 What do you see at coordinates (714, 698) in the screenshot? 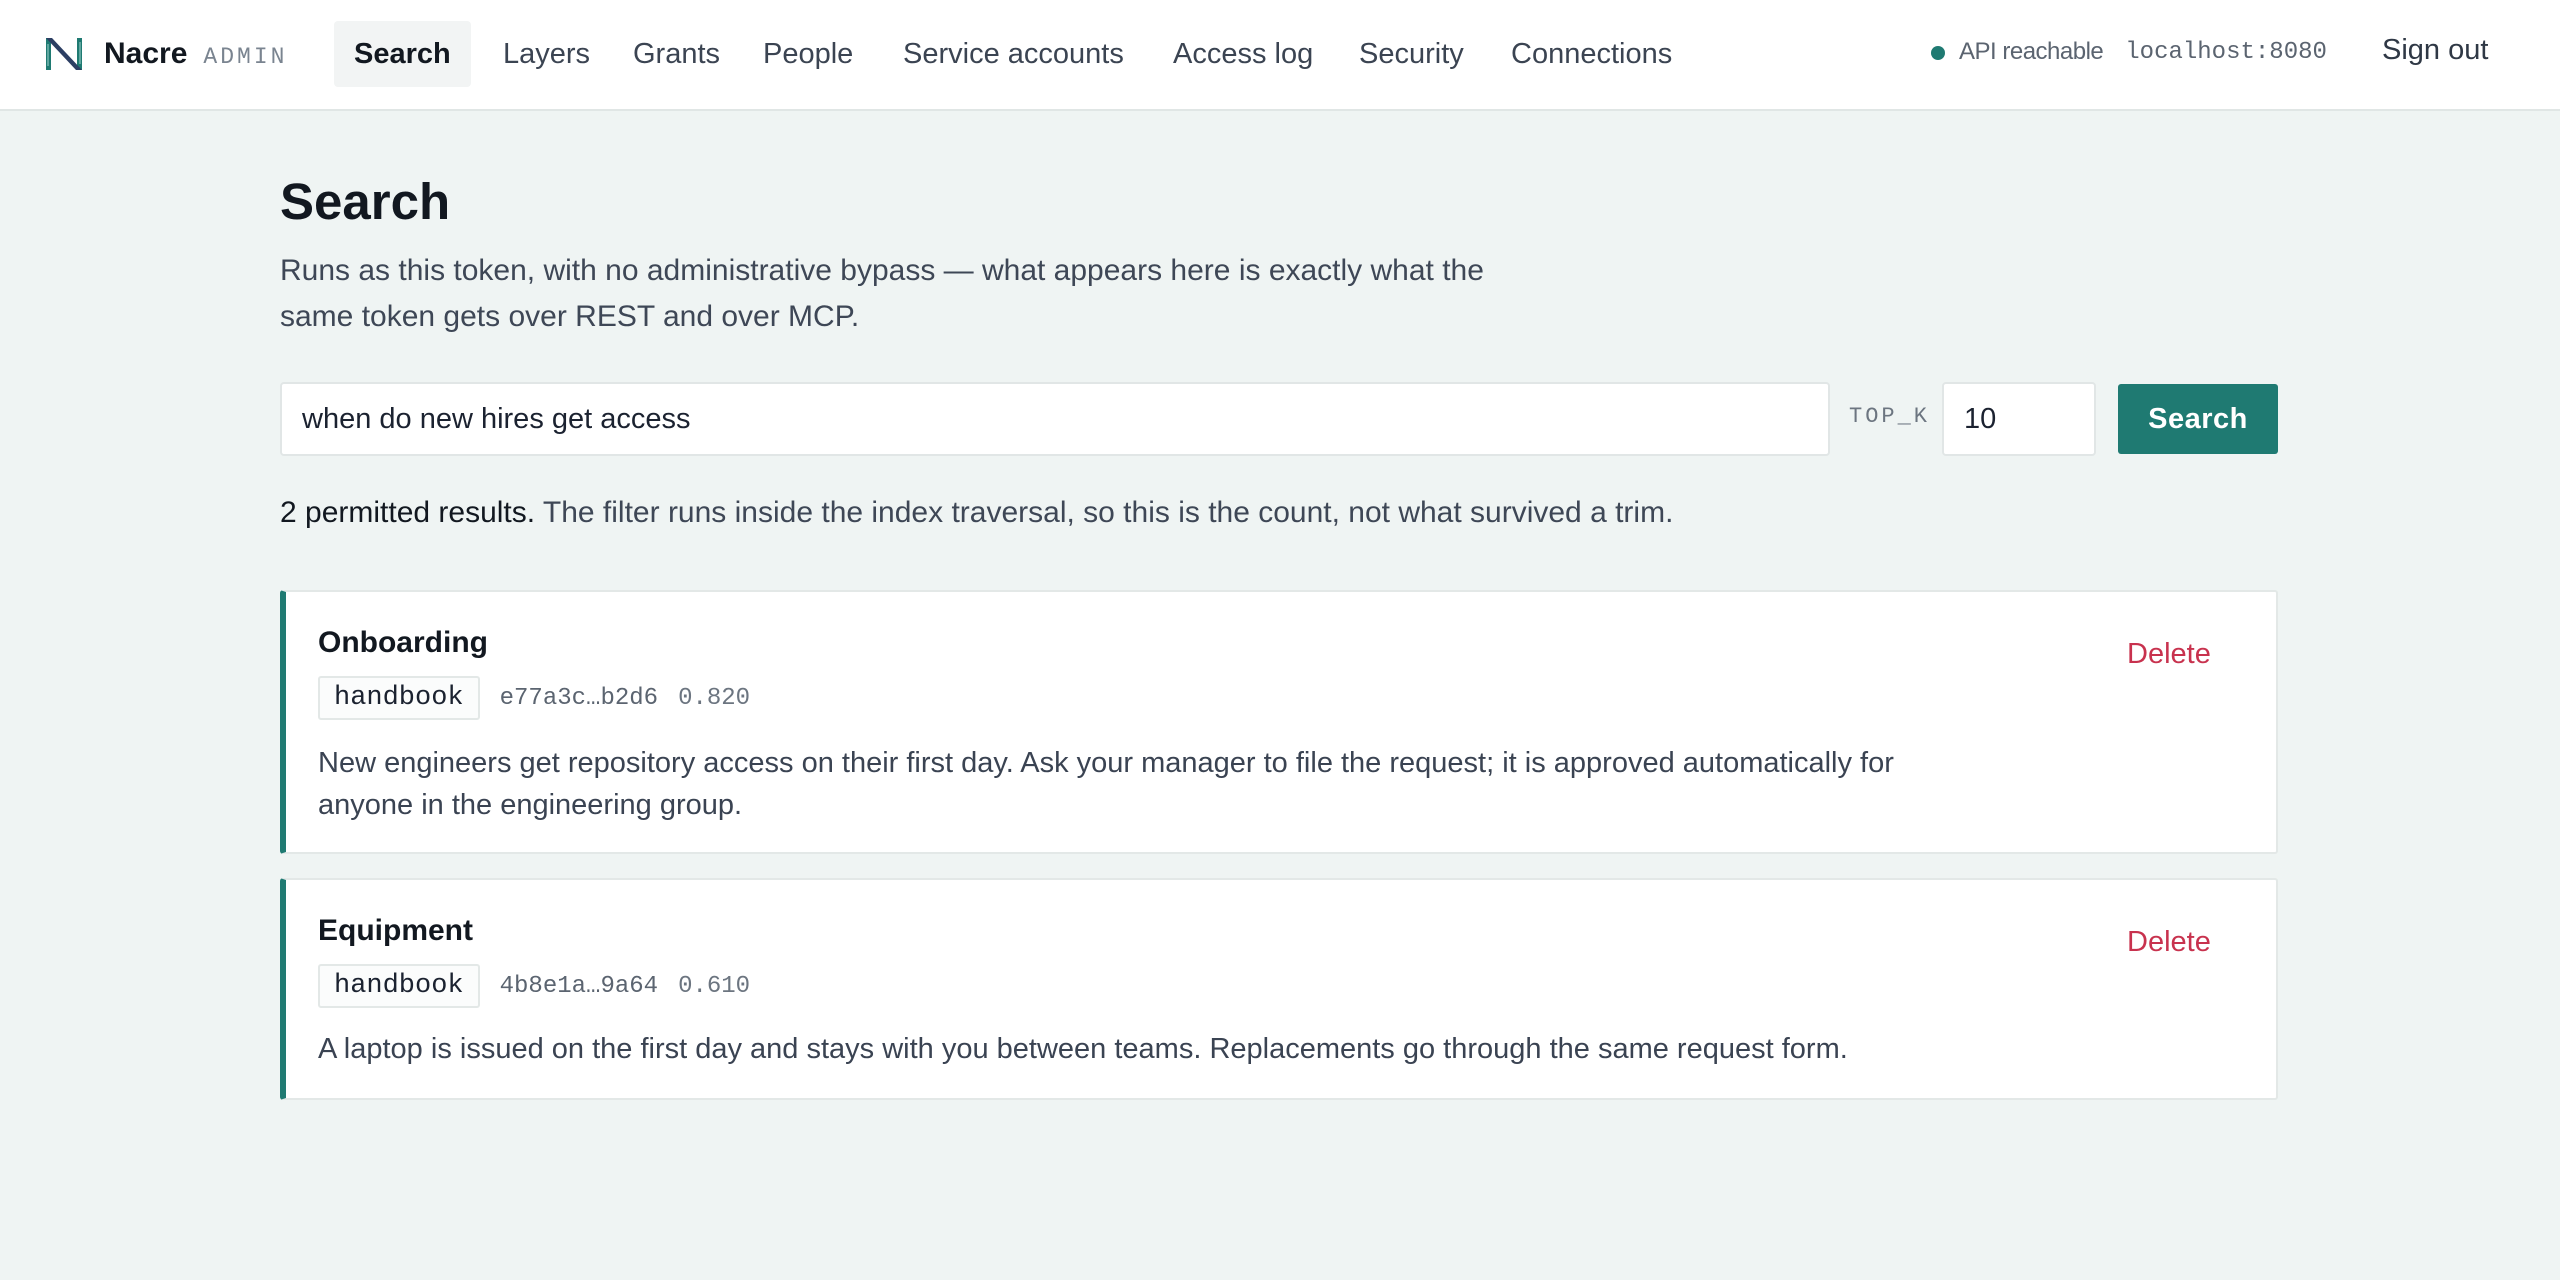
I see `relevance-score: 0.820` at bounding box center [714, 698].